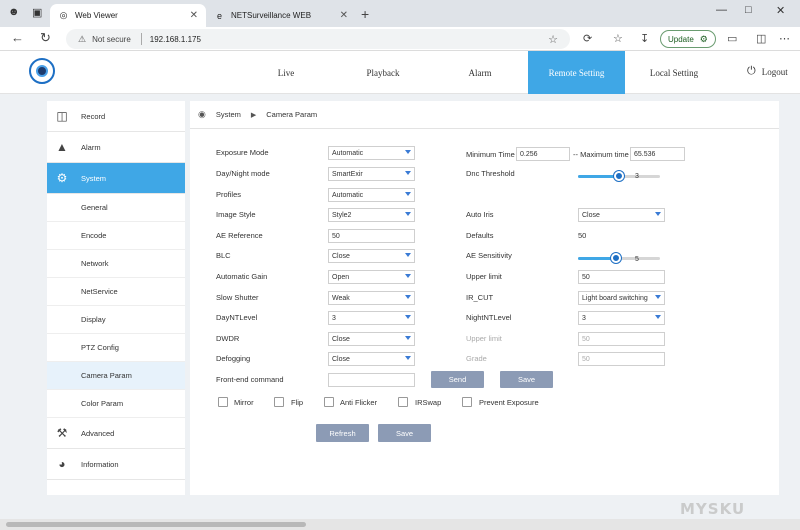  I want to click on profiles-select: Automatic, so click(371, 195).